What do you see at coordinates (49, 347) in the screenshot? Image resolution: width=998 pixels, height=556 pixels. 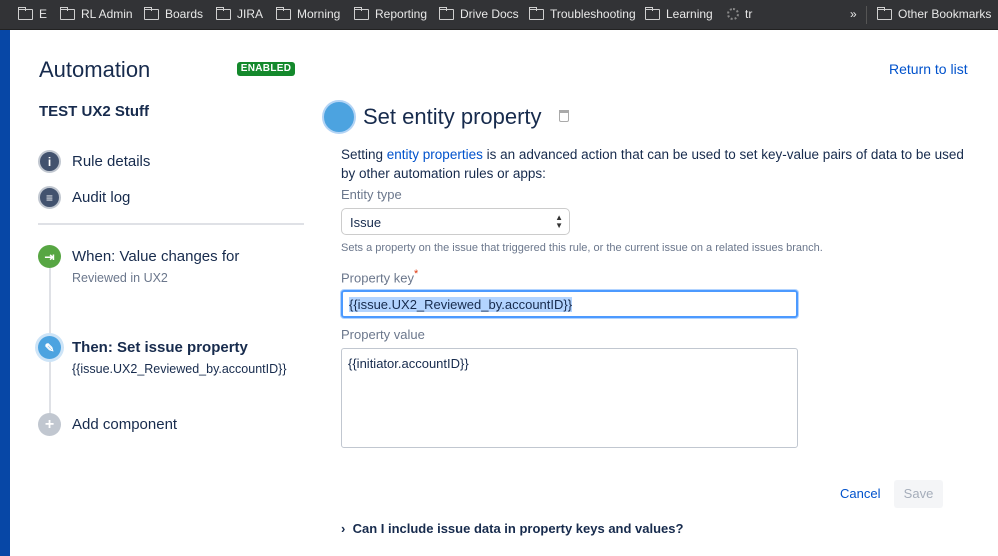 I see `action-icon: ✎` at bounding box center [49, 347].